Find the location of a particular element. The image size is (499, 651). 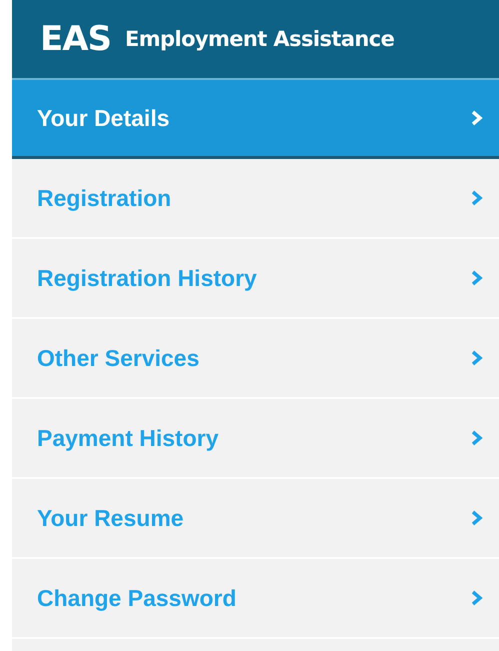

menu-item: Your Details is located at coordinates (255, 119).